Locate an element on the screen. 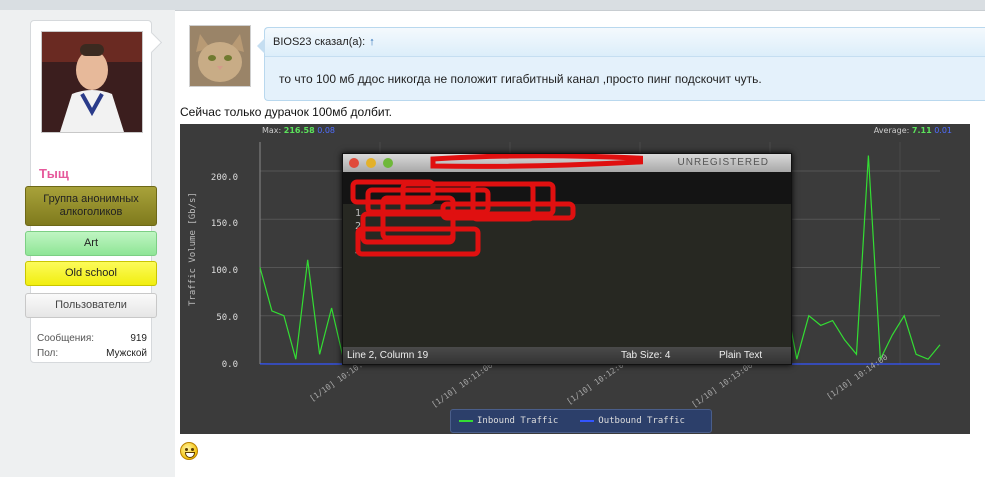 Image resolution: width=985 pixels, height=477 pixels. user-avatar is located at coordinates (92, 82).